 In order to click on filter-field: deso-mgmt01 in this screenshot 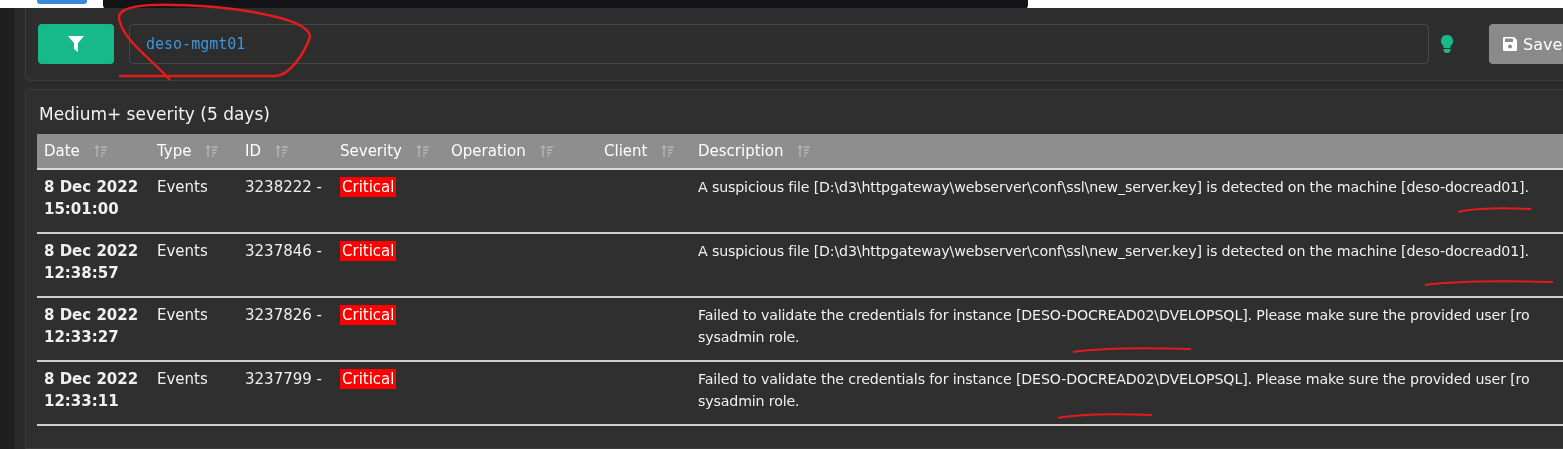, I will do `click(779, 44)`.